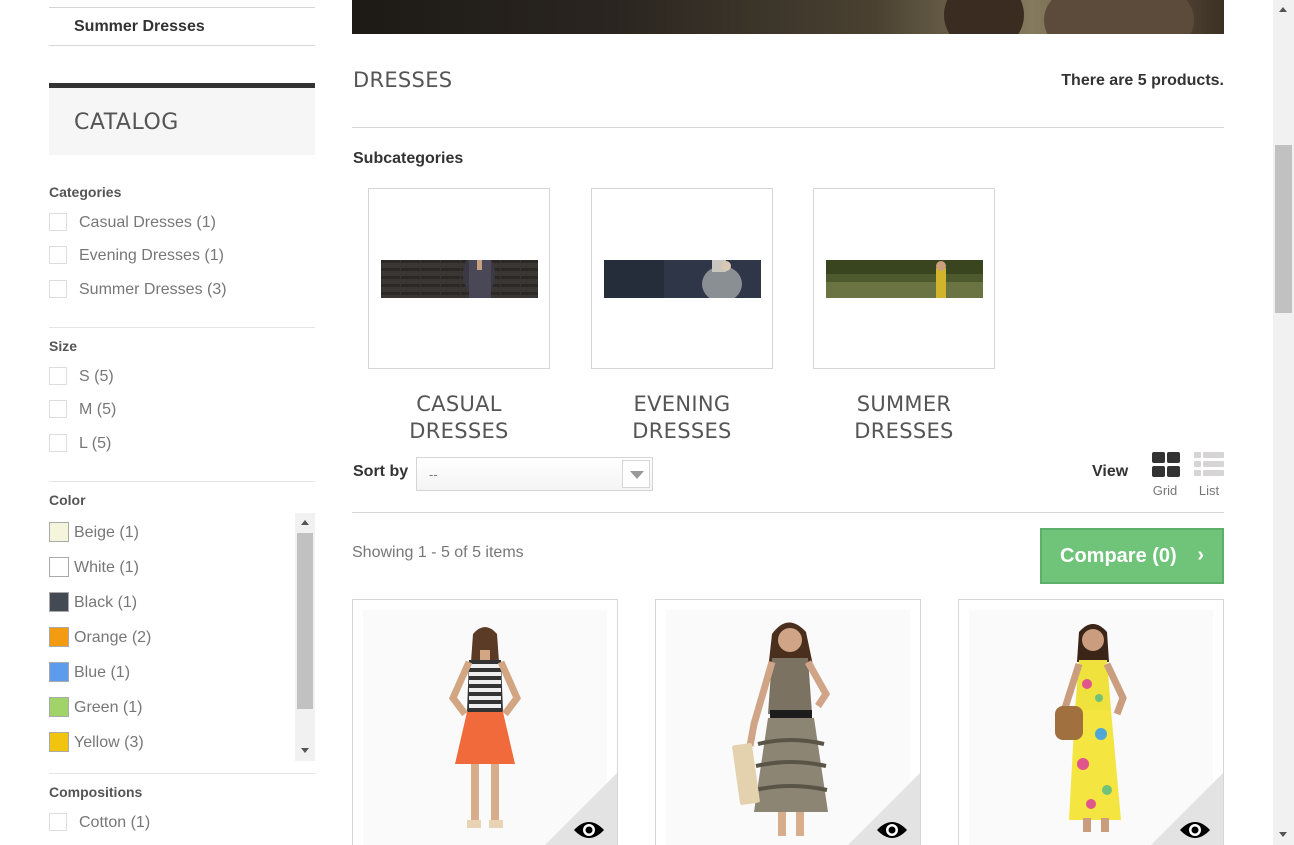 This screenshot has height=845, width=1294. Describe the element at coordinates (63, 346) in the screenshot. I see `filter-title-size: Size` at that location.